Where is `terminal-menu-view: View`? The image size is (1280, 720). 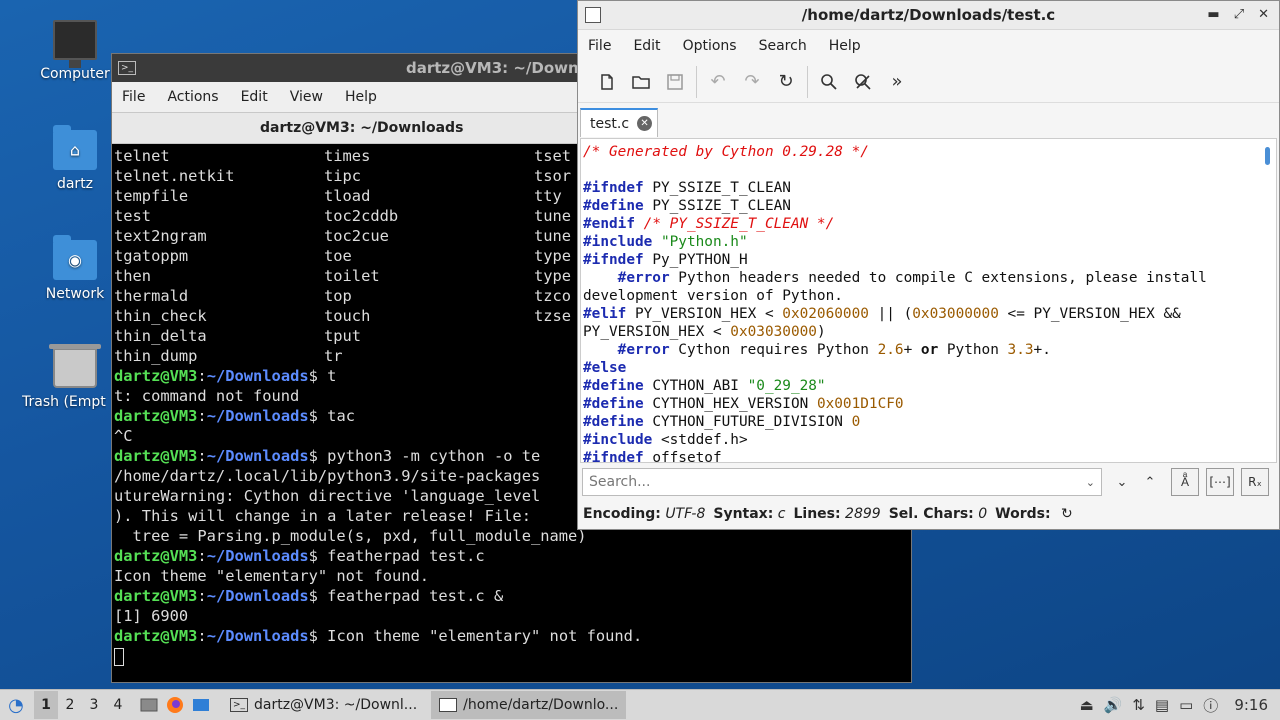 terminal-menu-view: View is located at coordinates (312, 97).